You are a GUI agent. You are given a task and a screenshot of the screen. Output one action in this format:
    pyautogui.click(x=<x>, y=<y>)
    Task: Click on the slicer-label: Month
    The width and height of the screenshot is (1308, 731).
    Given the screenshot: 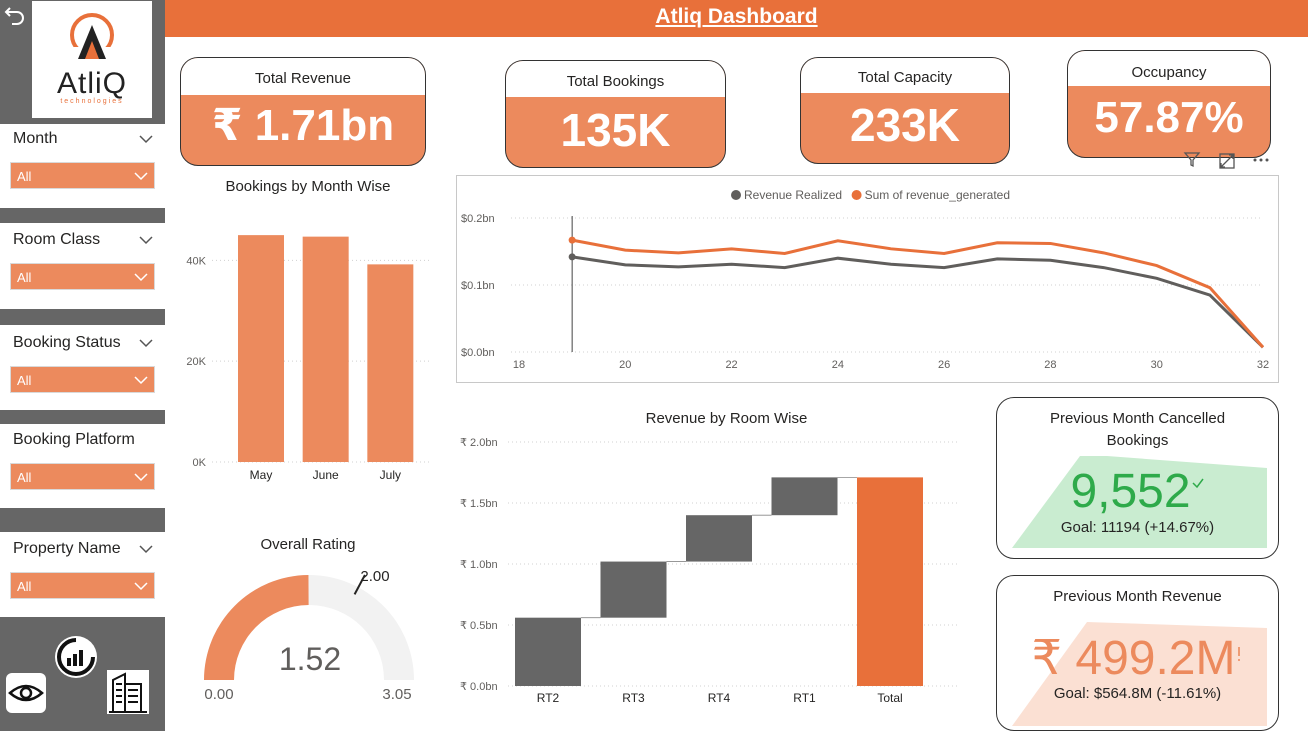 What is the action you would take?
    pyautogui.click(x=35, y=138)
    